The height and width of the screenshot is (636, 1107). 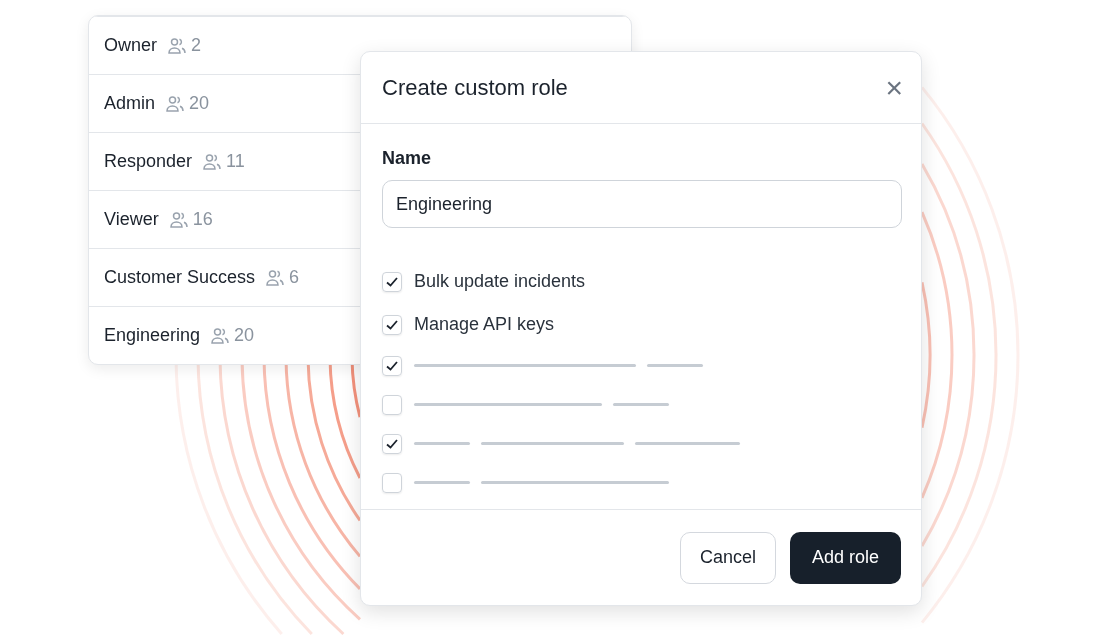 I want to click on permission-label: Bulk update incidents, so click(x=500, y=281).